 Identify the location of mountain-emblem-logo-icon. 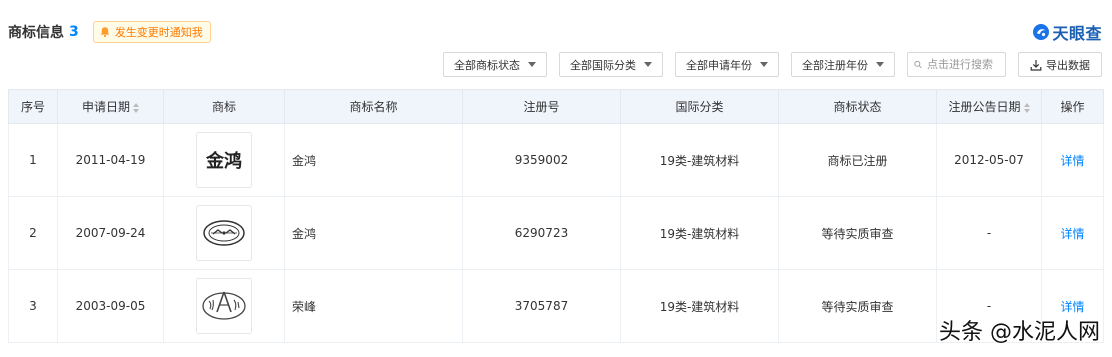
(224, 305).